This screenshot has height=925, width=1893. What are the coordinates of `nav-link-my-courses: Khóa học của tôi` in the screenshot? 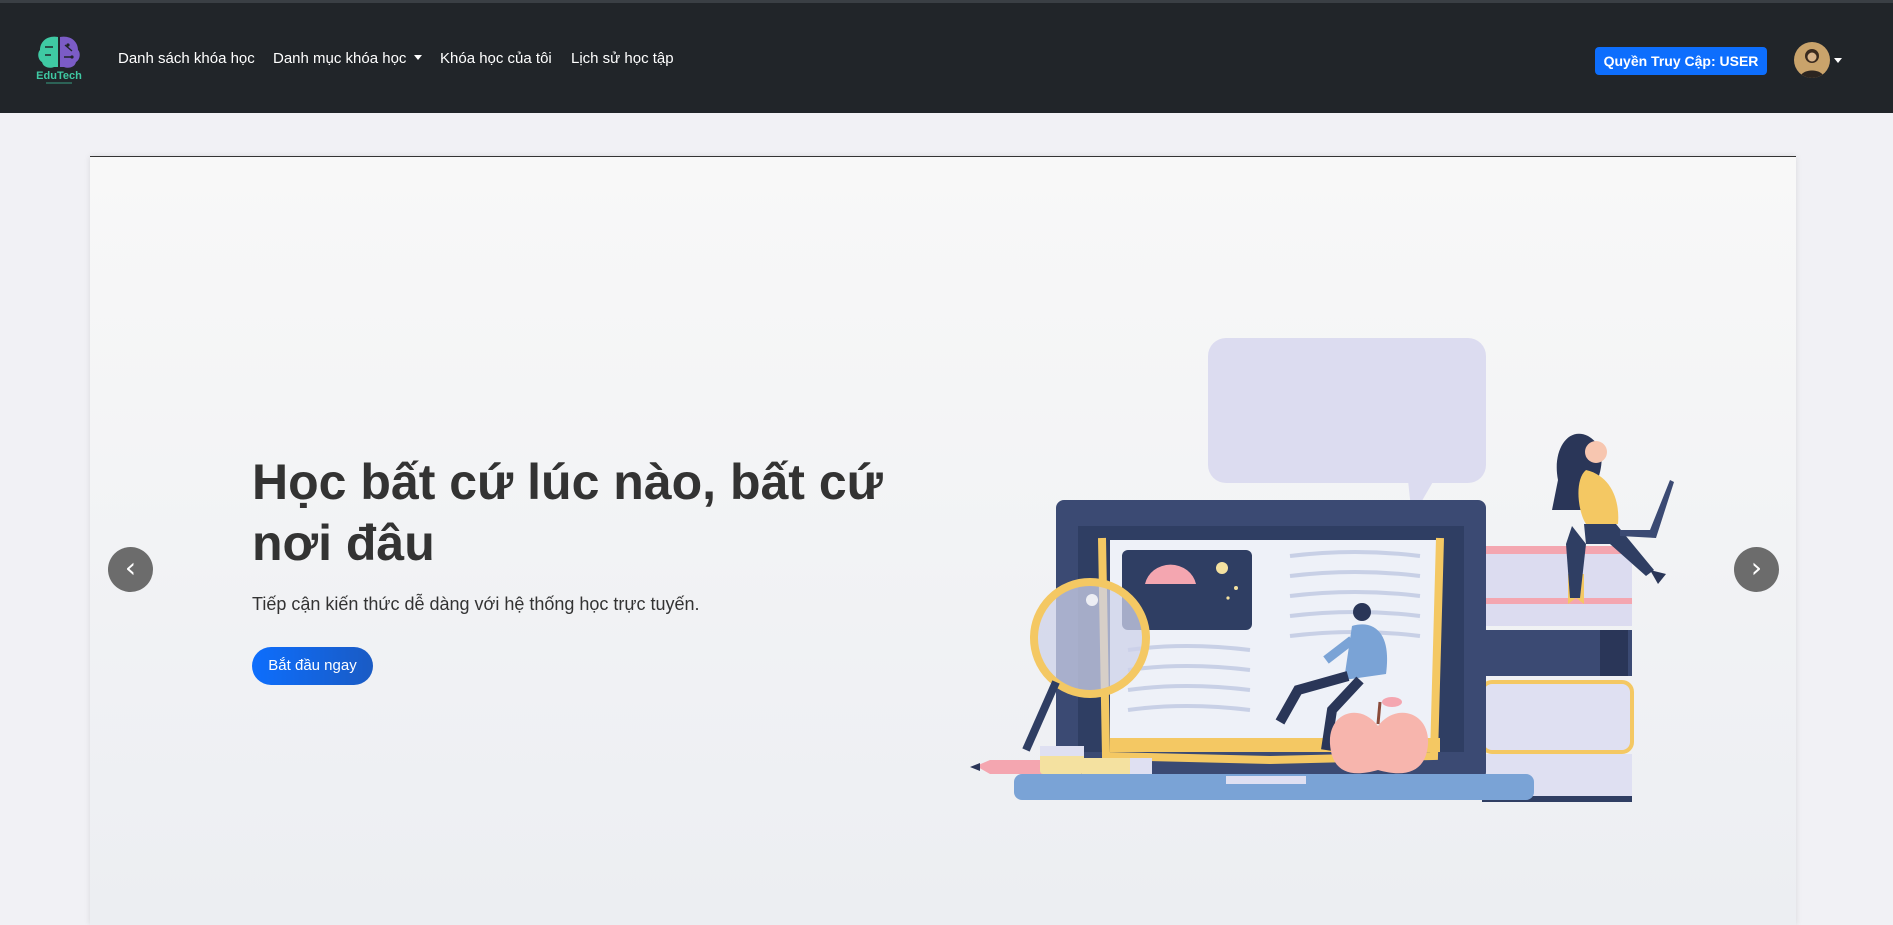 It's located at (496, 59).